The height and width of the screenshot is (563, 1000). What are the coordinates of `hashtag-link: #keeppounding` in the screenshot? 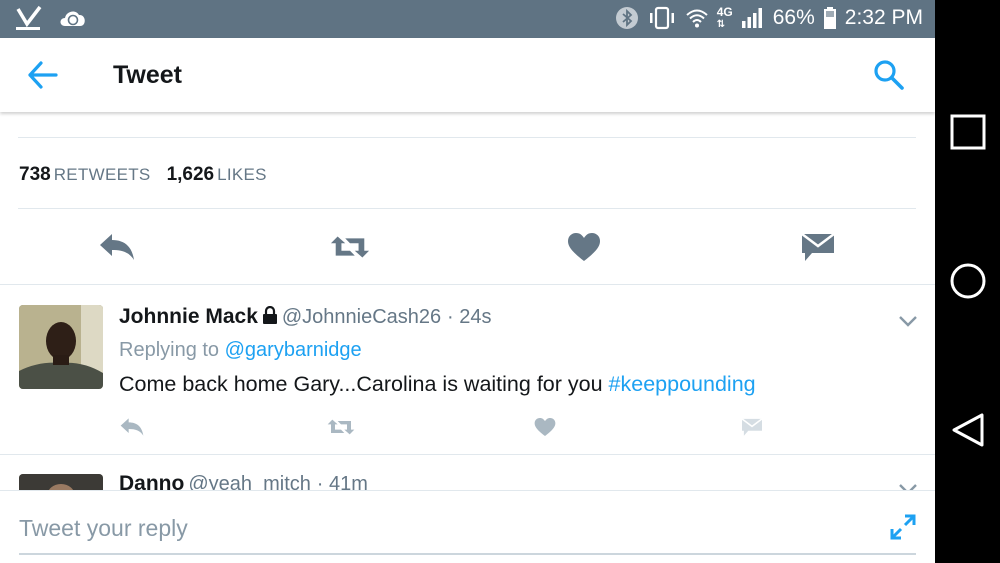 It's located at (682, 384).